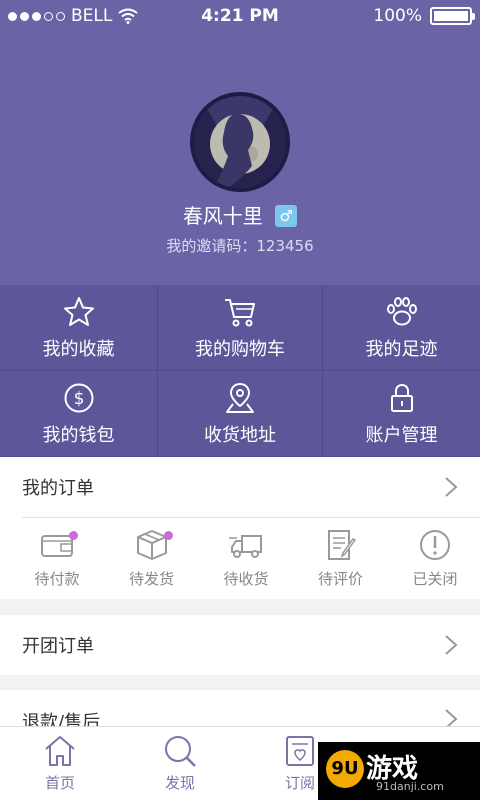 This screenshot has width=480, height=800. I want to click on menu-label: 我的收藏, so click(78, 349).